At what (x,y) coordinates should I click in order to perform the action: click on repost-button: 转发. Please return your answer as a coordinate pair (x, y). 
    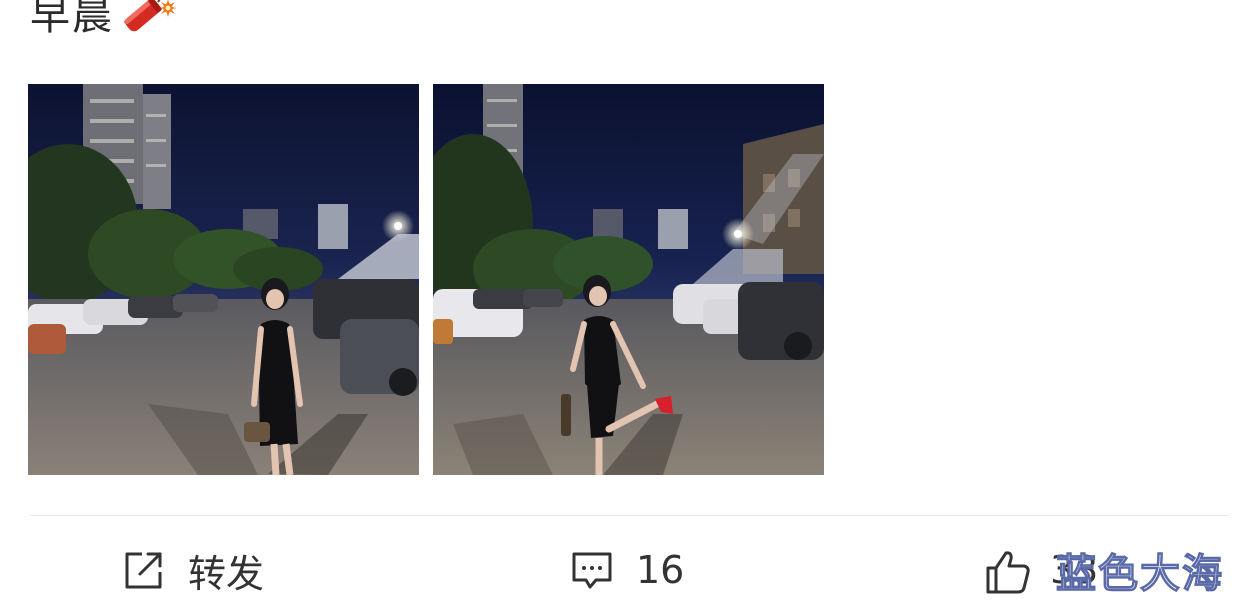
    Looking at the image, I should click on (193, 570).